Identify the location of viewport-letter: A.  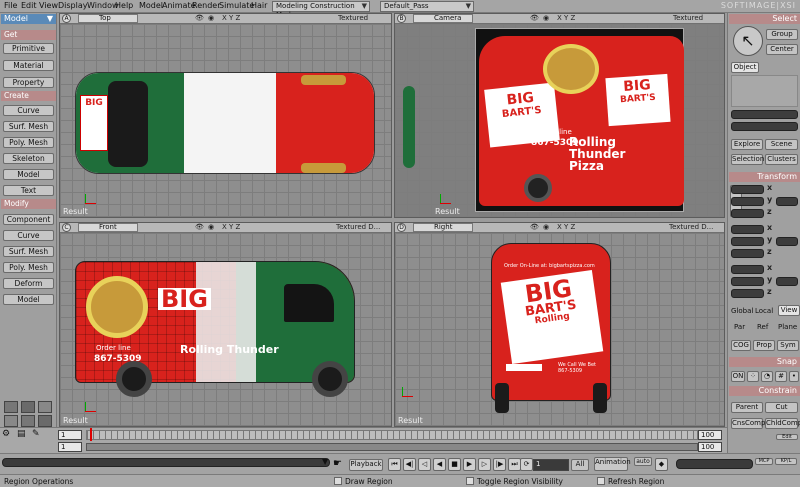
(66, 18).